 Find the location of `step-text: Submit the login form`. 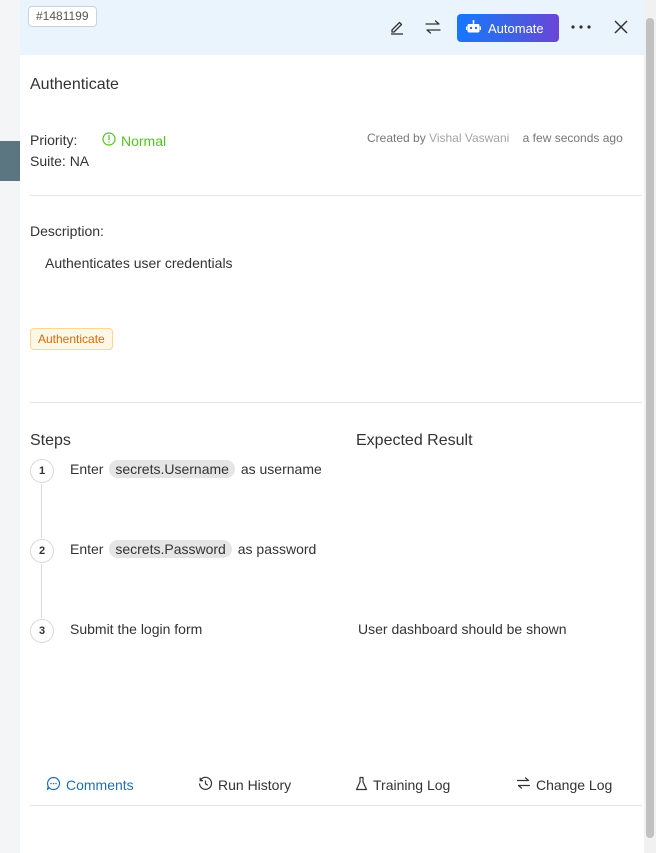

step-text: Submit the login form is located at coordinates (136, 629).